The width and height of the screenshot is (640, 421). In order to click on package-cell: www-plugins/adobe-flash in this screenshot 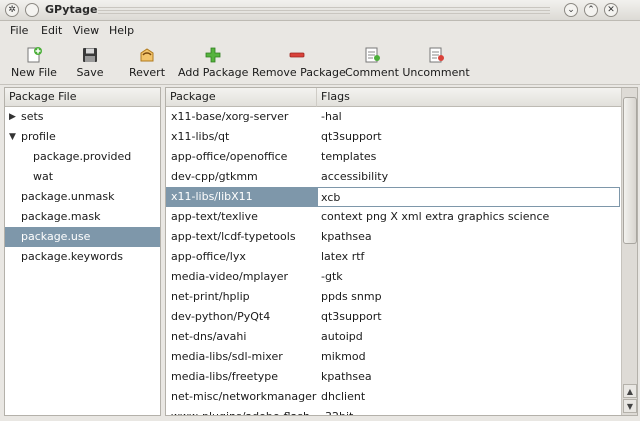, I will do `click(240, 411)`.